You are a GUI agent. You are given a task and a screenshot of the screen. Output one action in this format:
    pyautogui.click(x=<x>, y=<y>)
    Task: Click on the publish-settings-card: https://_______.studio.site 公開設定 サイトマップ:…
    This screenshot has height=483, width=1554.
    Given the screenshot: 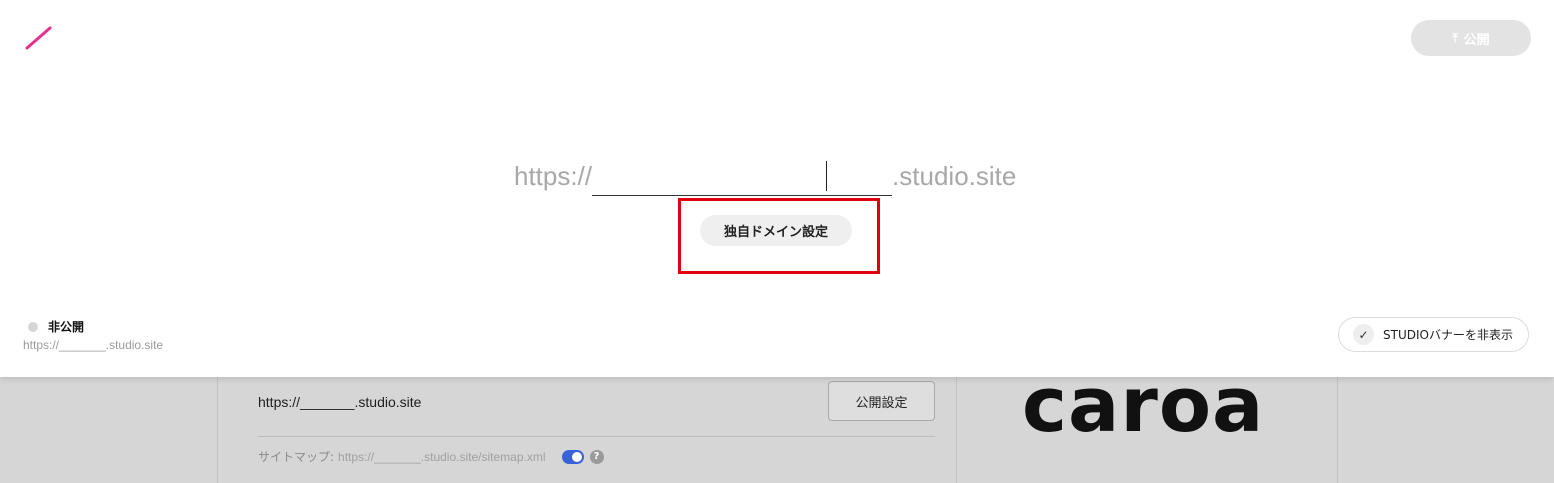 What is the action you would take?
    pyautogui.click(x=587, y=421)
    